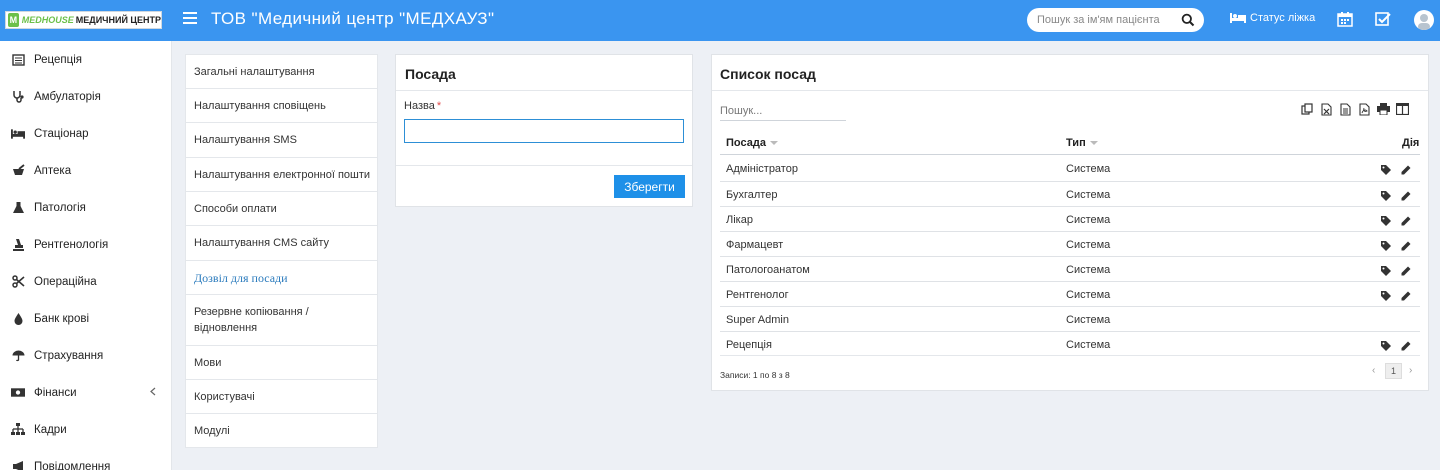  Describe the element at coordinates (281, 243) in the screenshot. I see `settings-item-cms: Налаштування CMS сайту` at that location.